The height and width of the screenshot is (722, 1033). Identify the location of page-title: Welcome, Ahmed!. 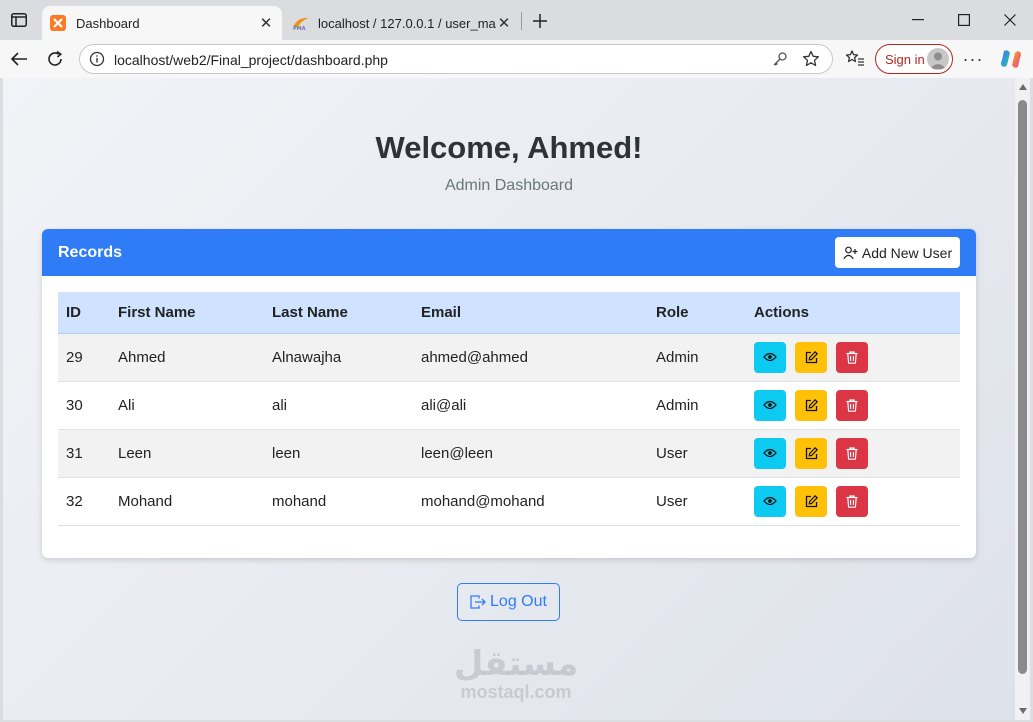
(509, 147).